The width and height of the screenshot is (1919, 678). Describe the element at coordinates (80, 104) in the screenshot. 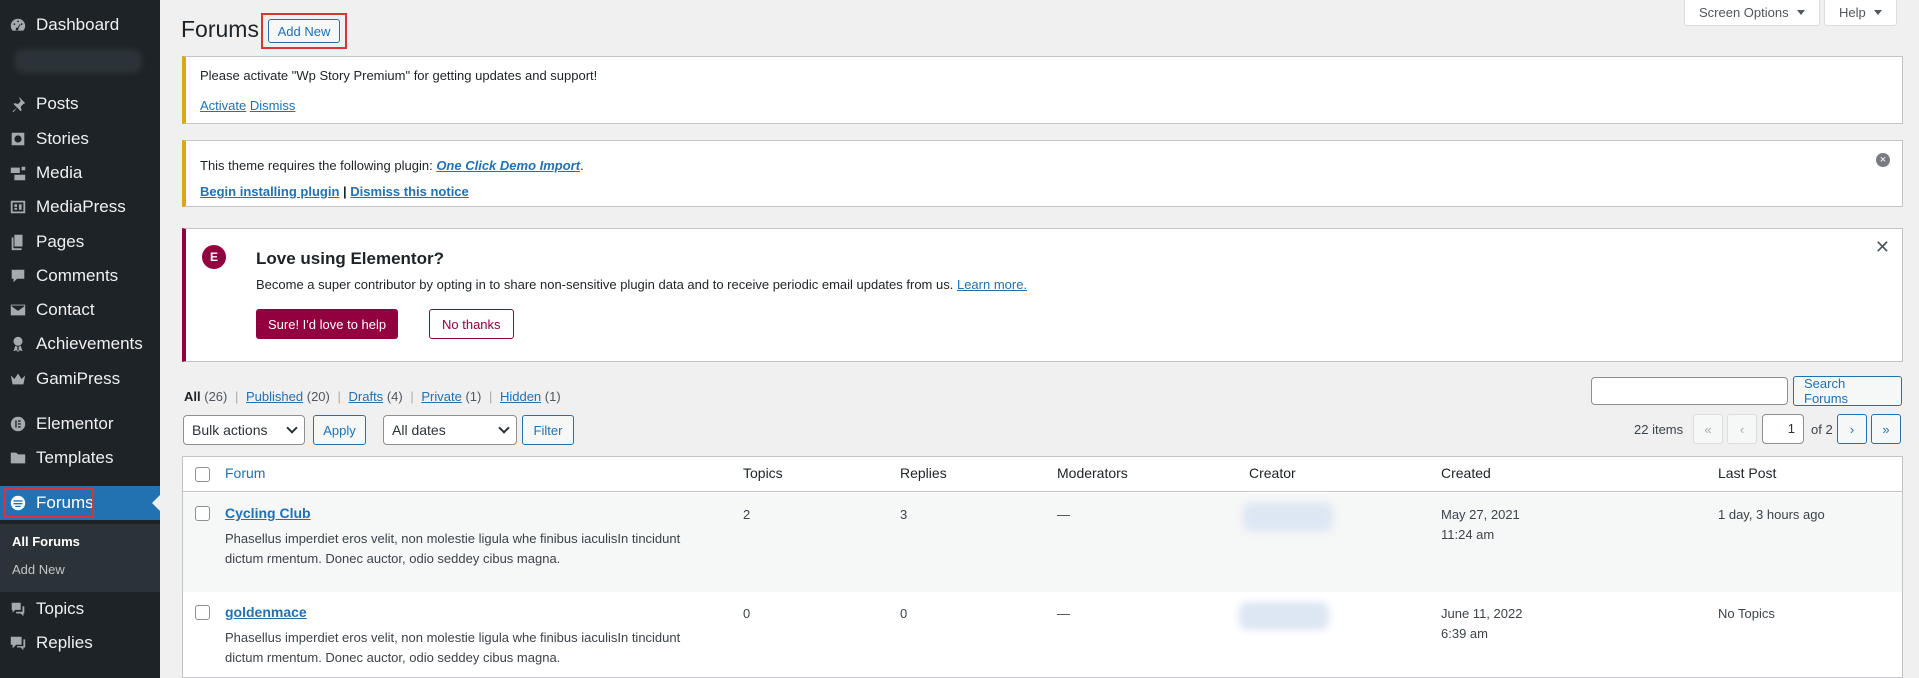

I see `sidebar-item-posts: Posts` at that location.